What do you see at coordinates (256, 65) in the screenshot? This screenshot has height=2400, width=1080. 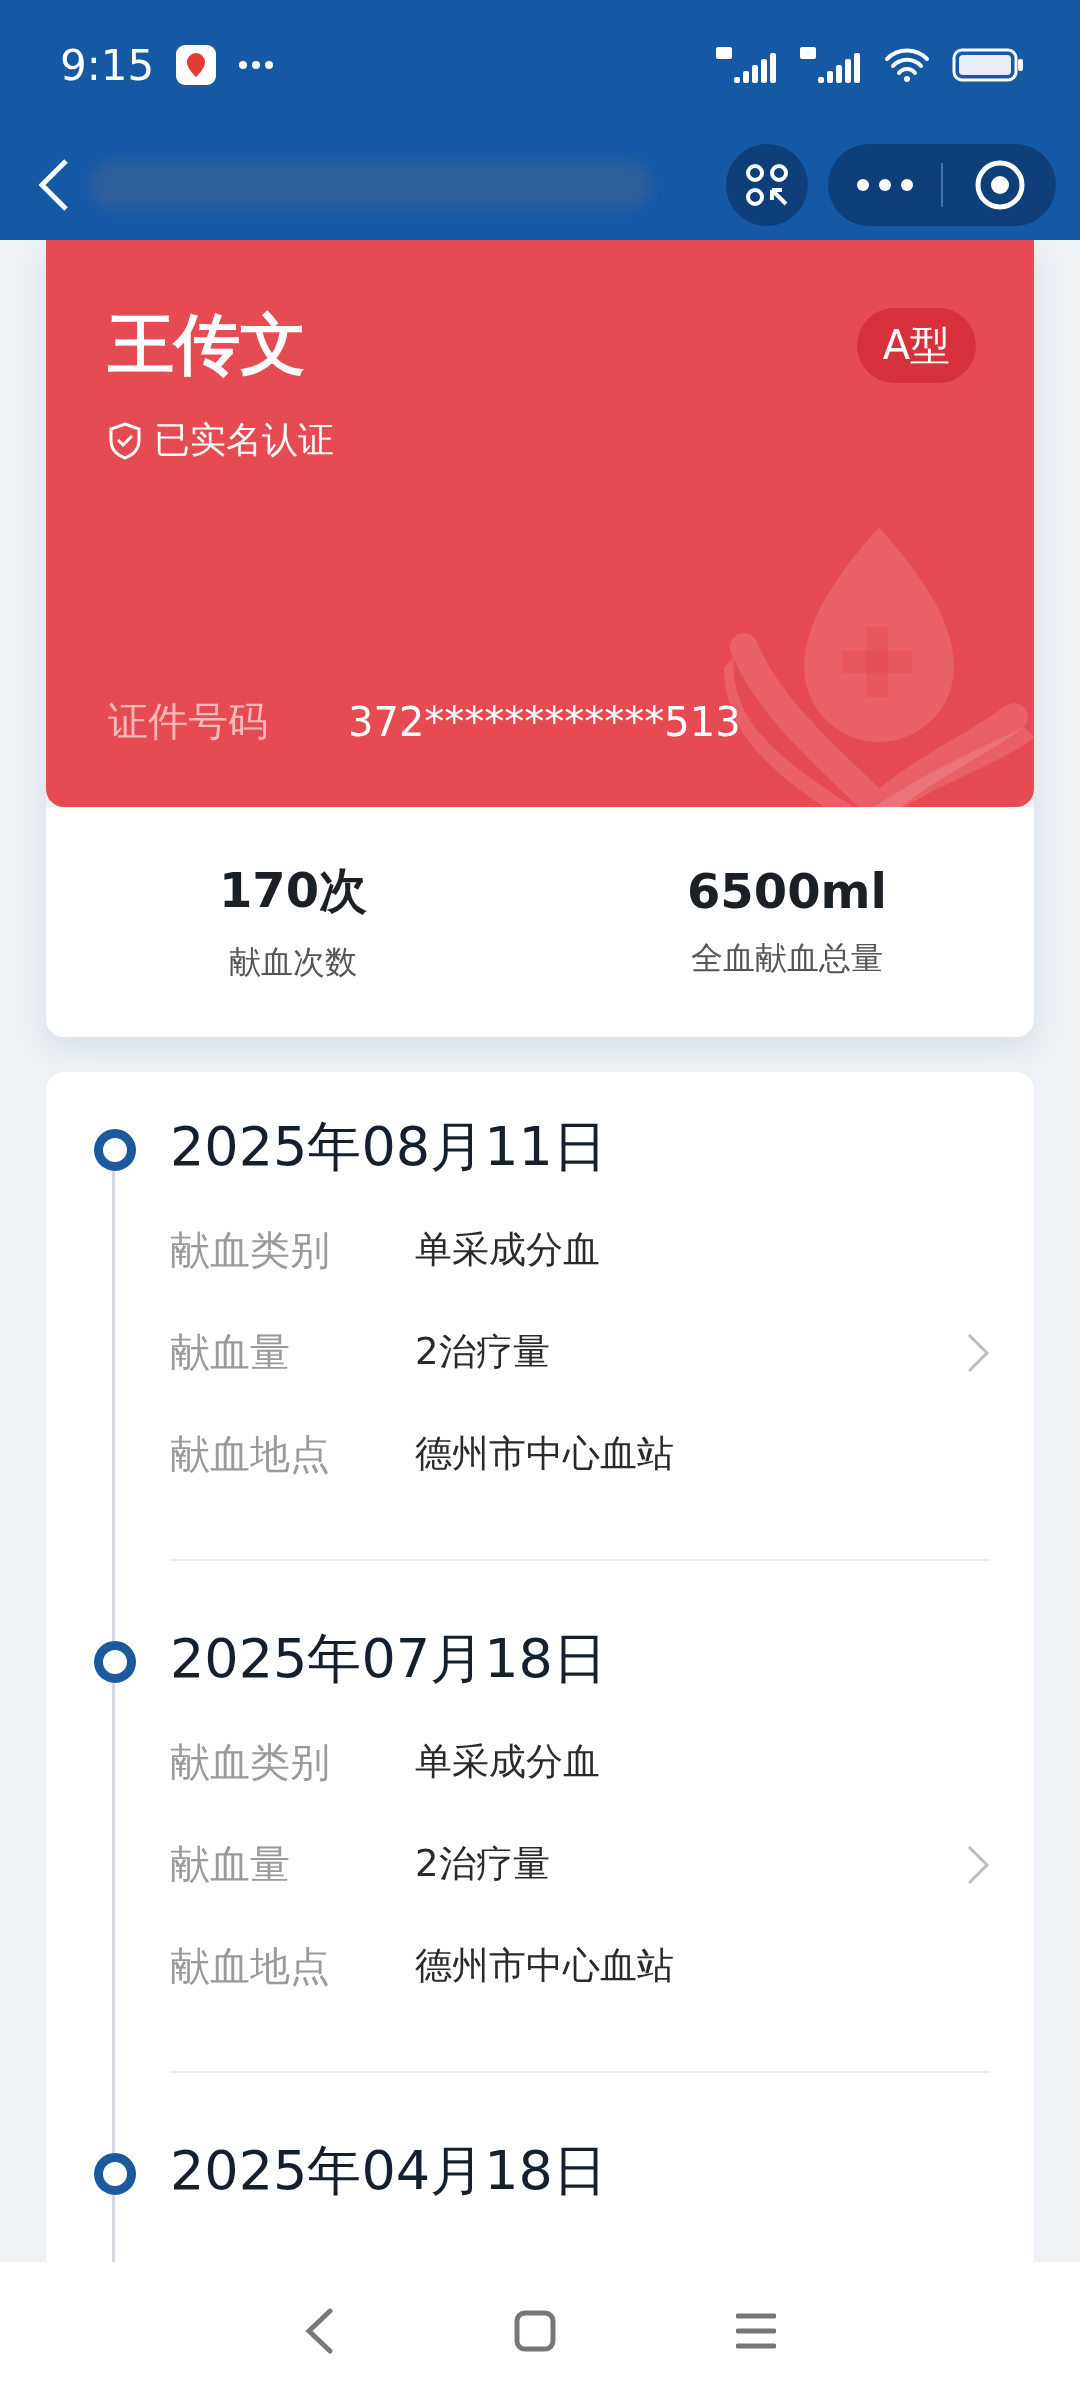 I see `more-notifications-icon` at bounding box center [256, 65].